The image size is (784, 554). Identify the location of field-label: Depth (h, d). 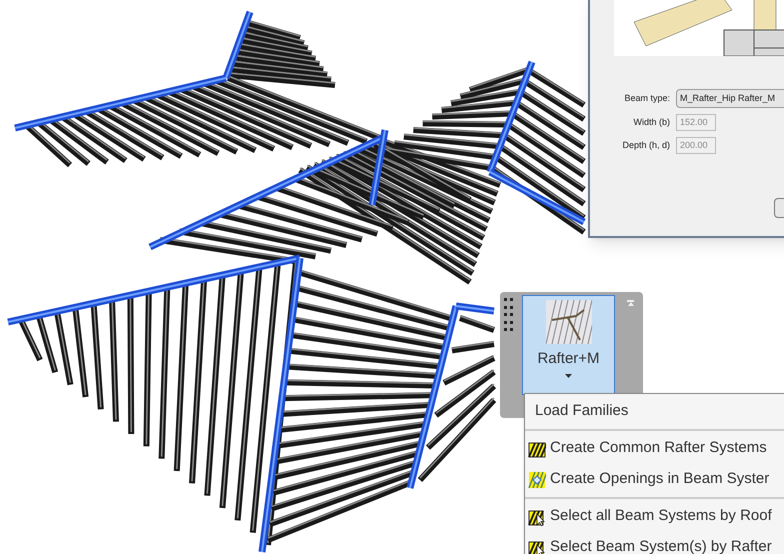
(645, 145).